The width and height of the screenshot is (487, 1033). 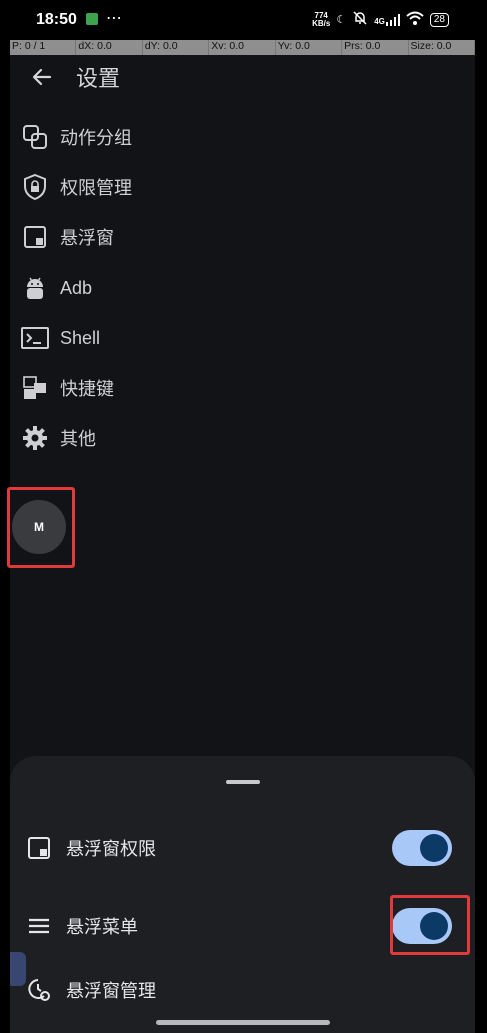 I want to click on menu-item-label: 动作分组, so click(x=96, y=138).